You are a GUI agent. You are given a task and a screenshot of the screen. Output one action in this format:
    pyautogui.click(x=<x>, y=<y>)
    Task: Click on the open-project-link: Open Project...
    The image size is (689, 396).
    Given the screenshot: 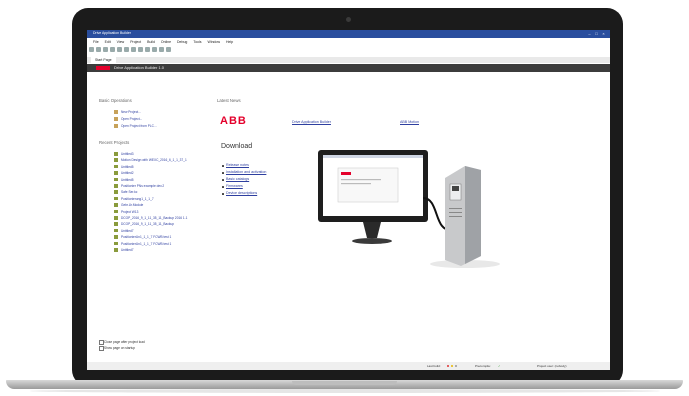 What is the action you would take?
    pyautogui.click(x=131, y=119)
    